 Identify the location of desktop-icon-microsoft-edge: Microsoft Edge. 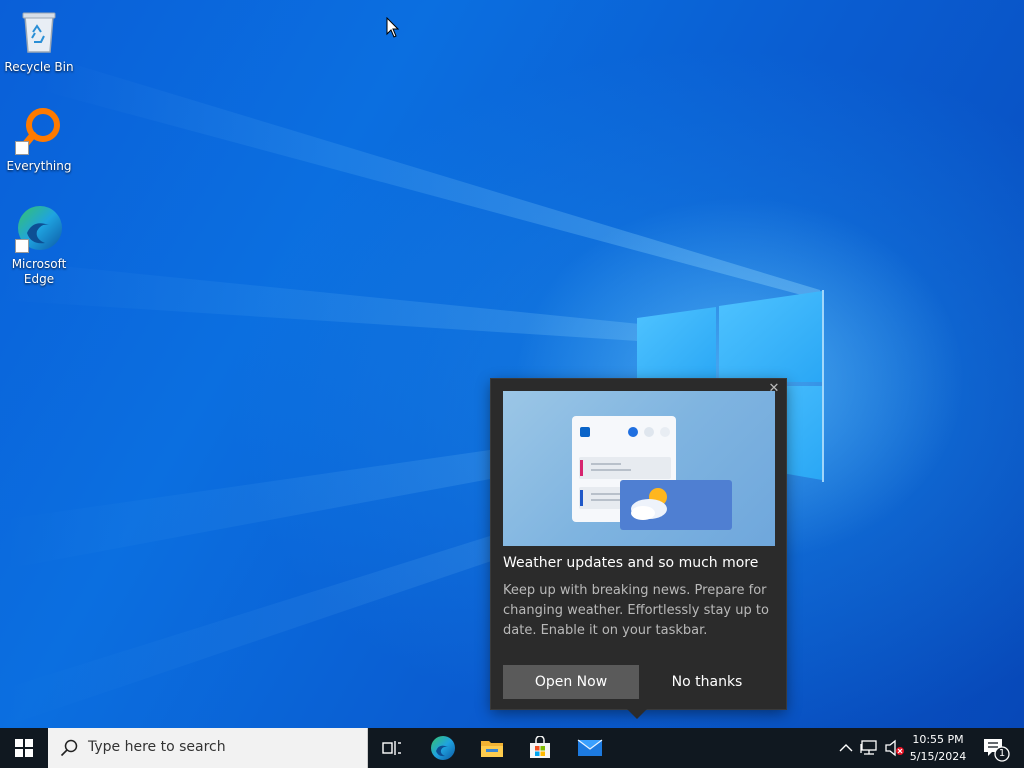
(39, 245).